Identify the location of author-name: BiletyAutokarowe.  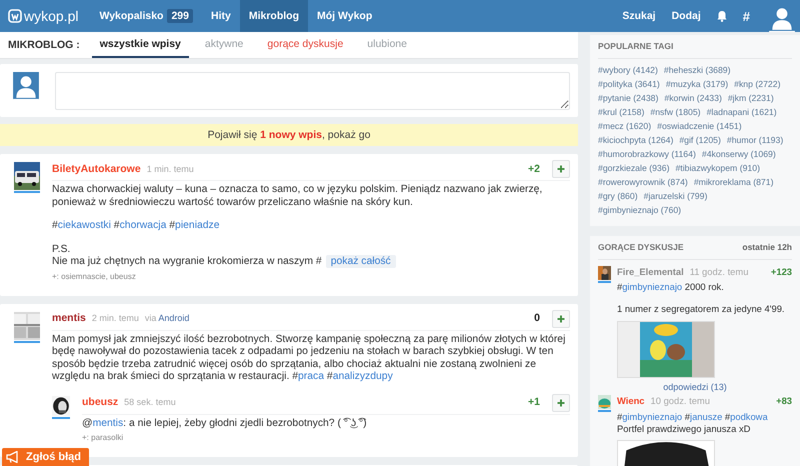
(96, 169).